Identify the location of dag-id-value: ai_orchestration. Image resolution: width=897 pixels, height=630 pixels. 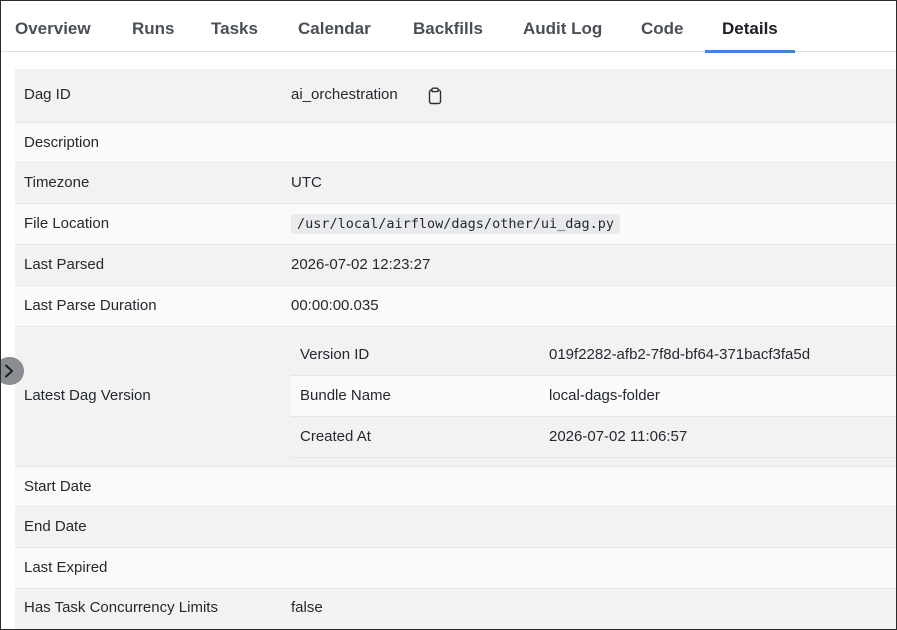
(344, 94).